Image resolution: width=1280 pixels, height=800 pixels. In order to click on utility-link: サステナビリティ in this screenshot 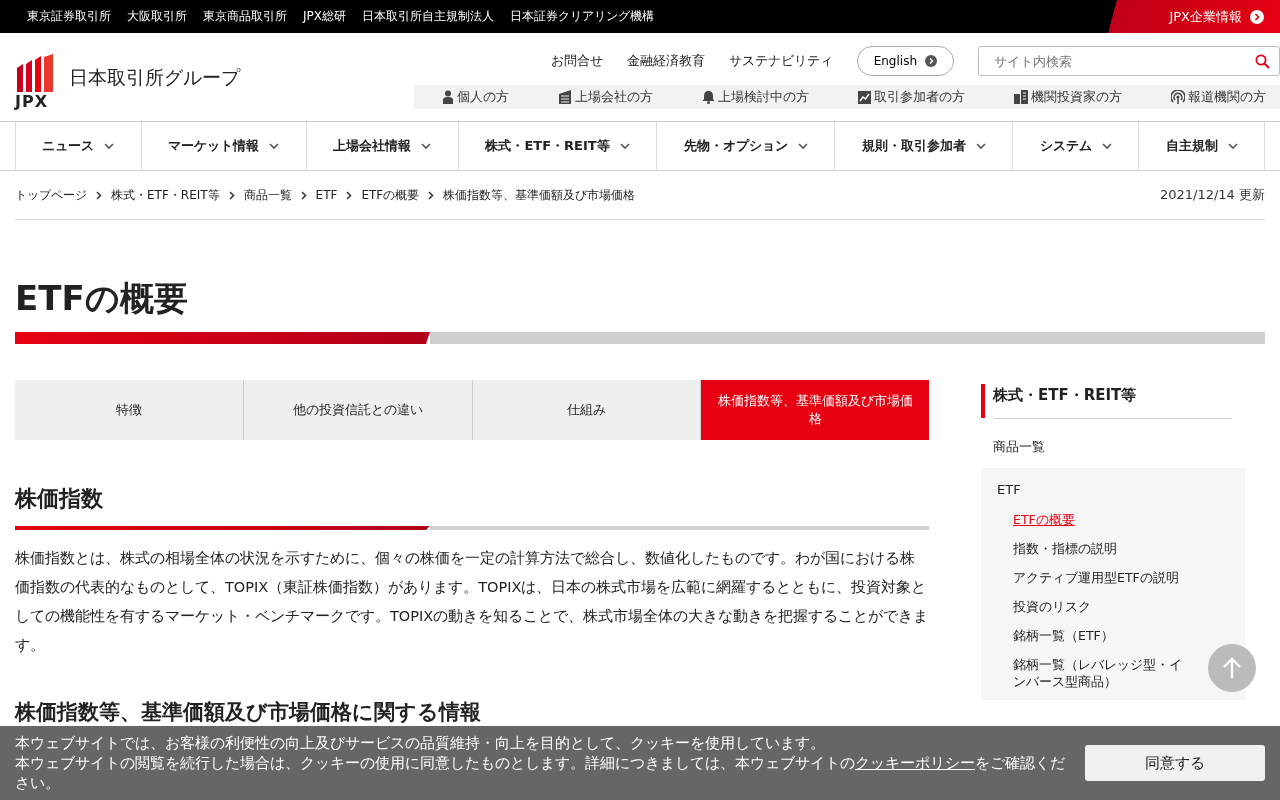, I will do `click(780, 61)`.